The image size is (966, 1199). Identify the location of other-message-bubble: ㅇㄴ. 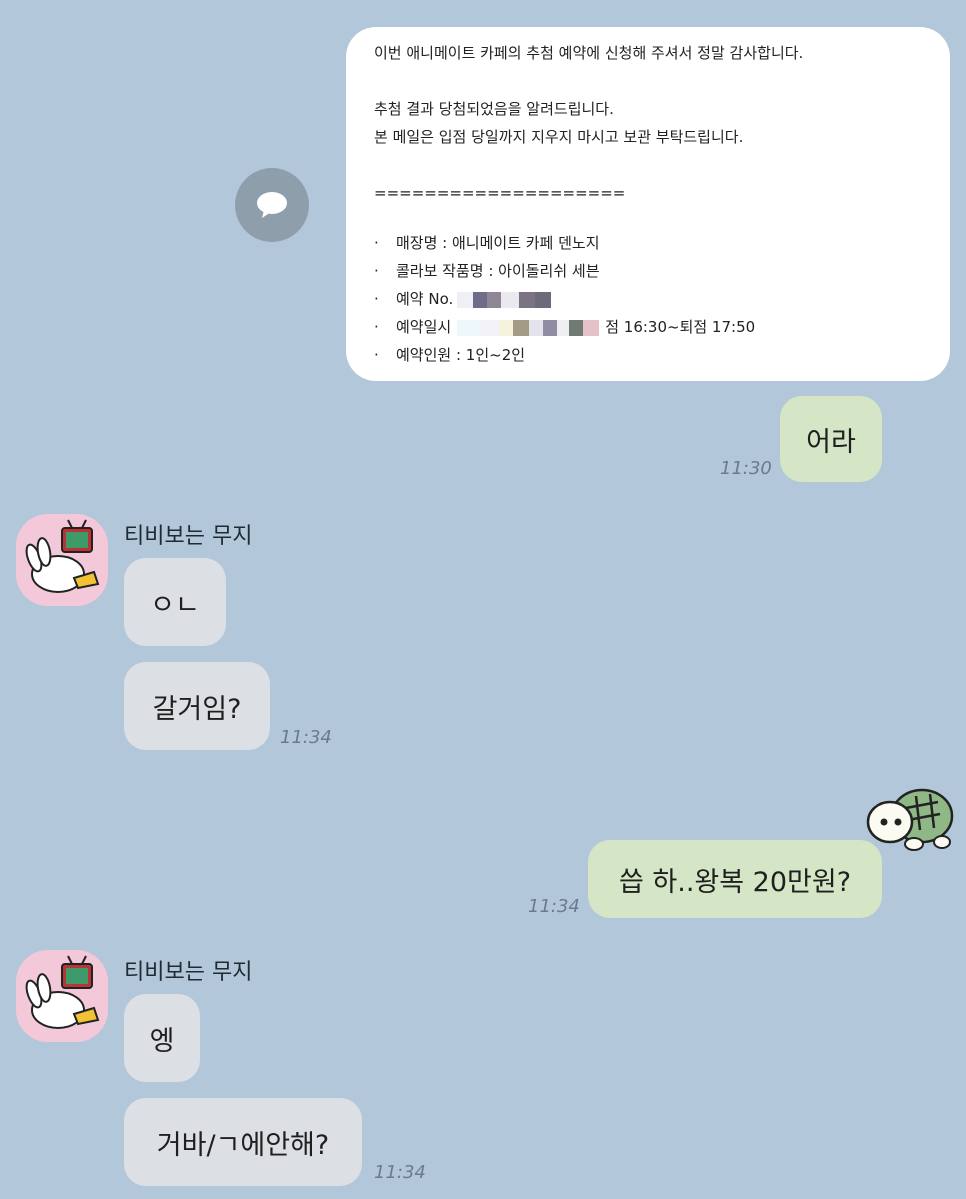
(175, 602).